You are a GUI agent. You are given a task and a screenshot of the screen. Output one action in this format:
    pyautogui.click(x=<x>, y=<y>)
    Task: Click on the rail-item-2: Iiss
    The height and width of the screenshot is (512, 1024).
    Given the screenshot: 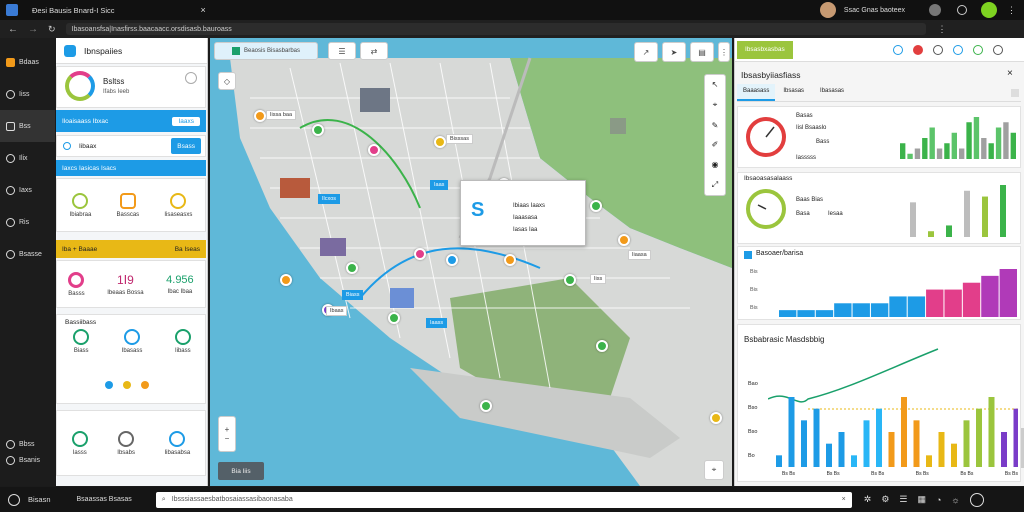 What is the action you would take?
    pyautogui.click(x=27, y=94)
    